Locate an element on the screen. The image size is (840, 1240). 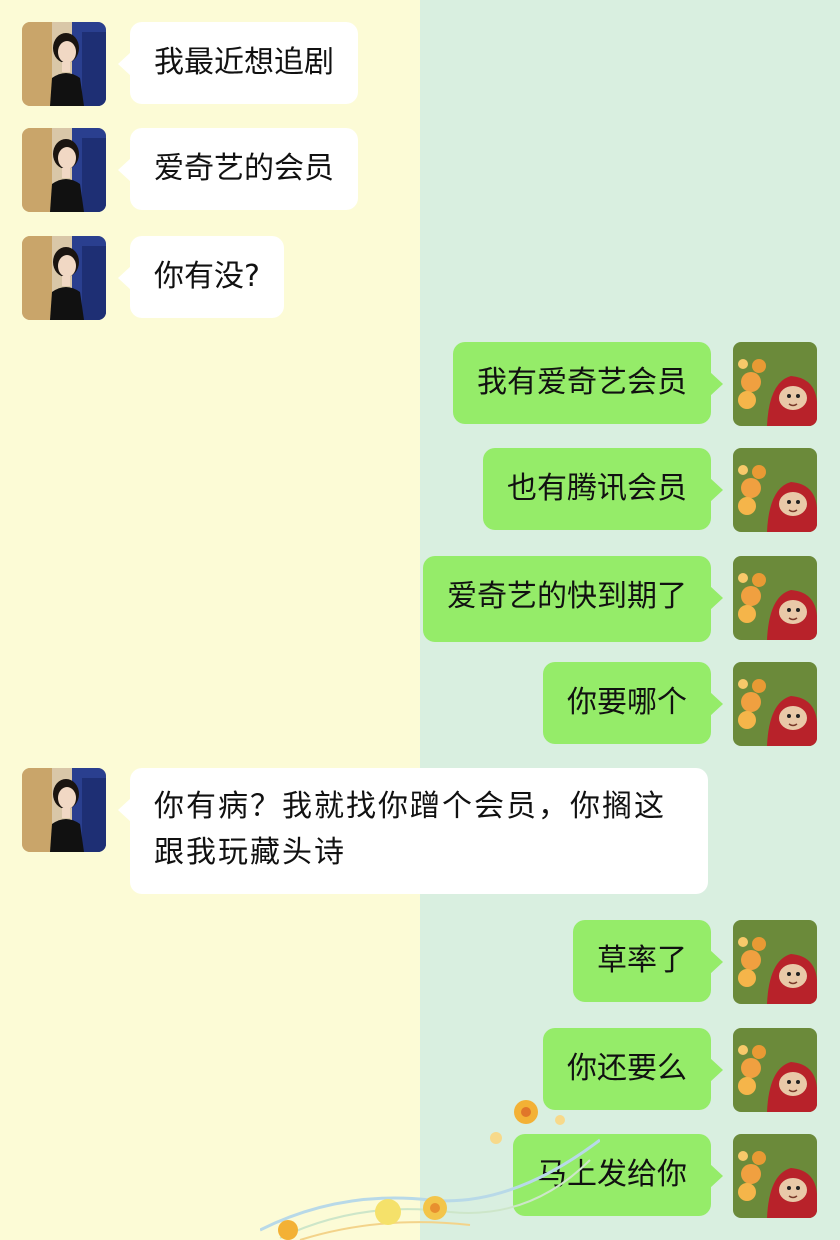
message-bubble: 爱奇艺的快到期了 is located at coordinates (573, 599).